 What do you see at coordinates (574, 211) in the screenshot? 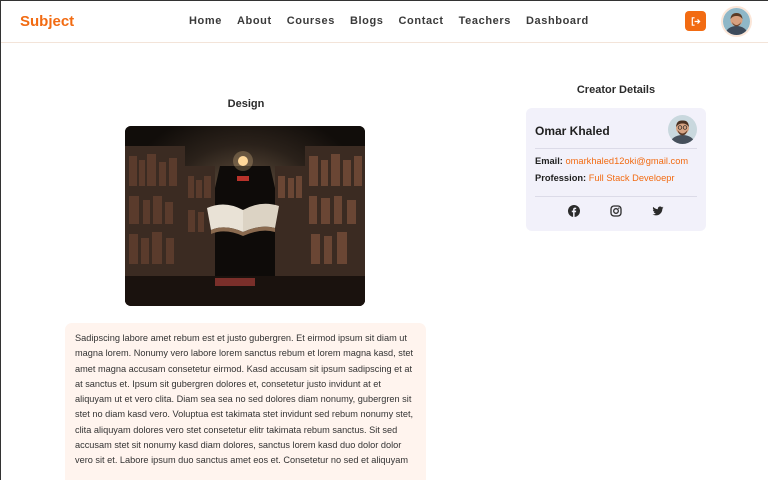
I see `facebook-icon` at bounding box center [574, 211].